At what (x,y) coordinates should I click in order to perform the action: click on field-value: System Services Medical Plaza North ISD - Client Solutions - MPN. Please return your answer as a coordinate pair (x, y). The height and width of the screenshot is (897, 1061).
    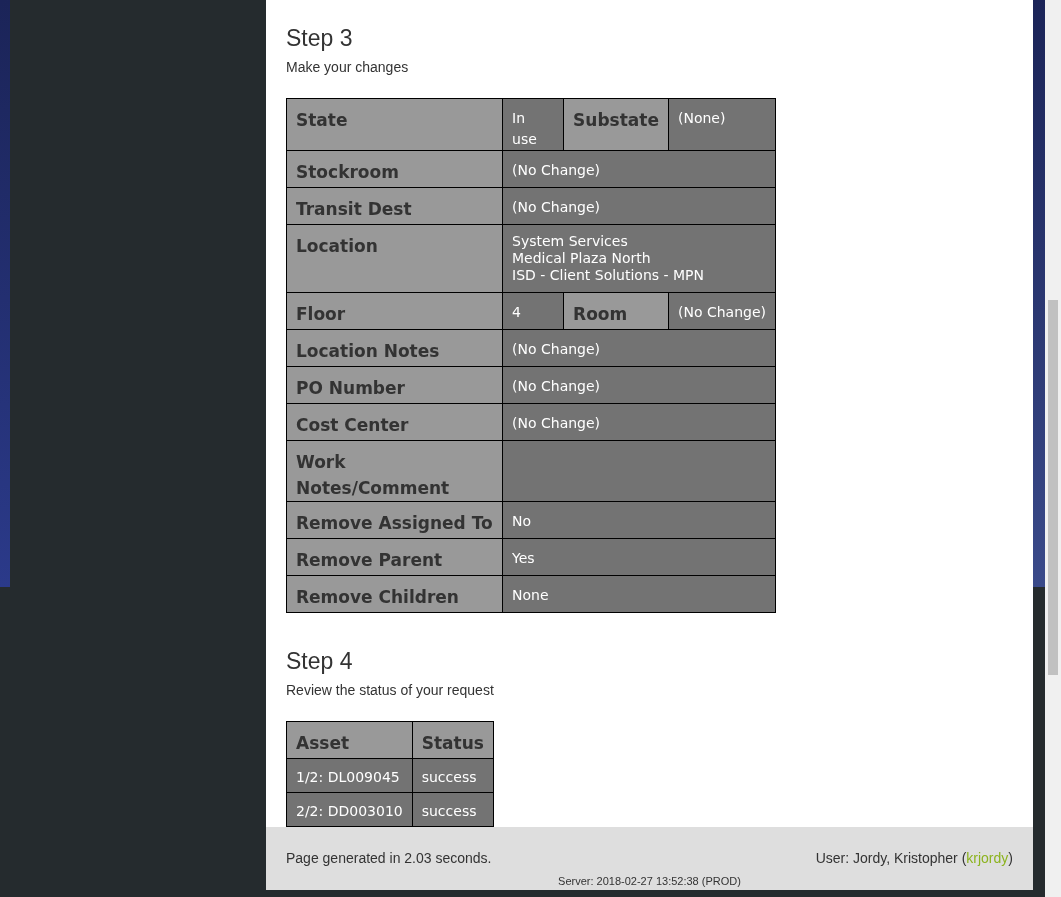
    Looking at the image, I should click on (639, 258).